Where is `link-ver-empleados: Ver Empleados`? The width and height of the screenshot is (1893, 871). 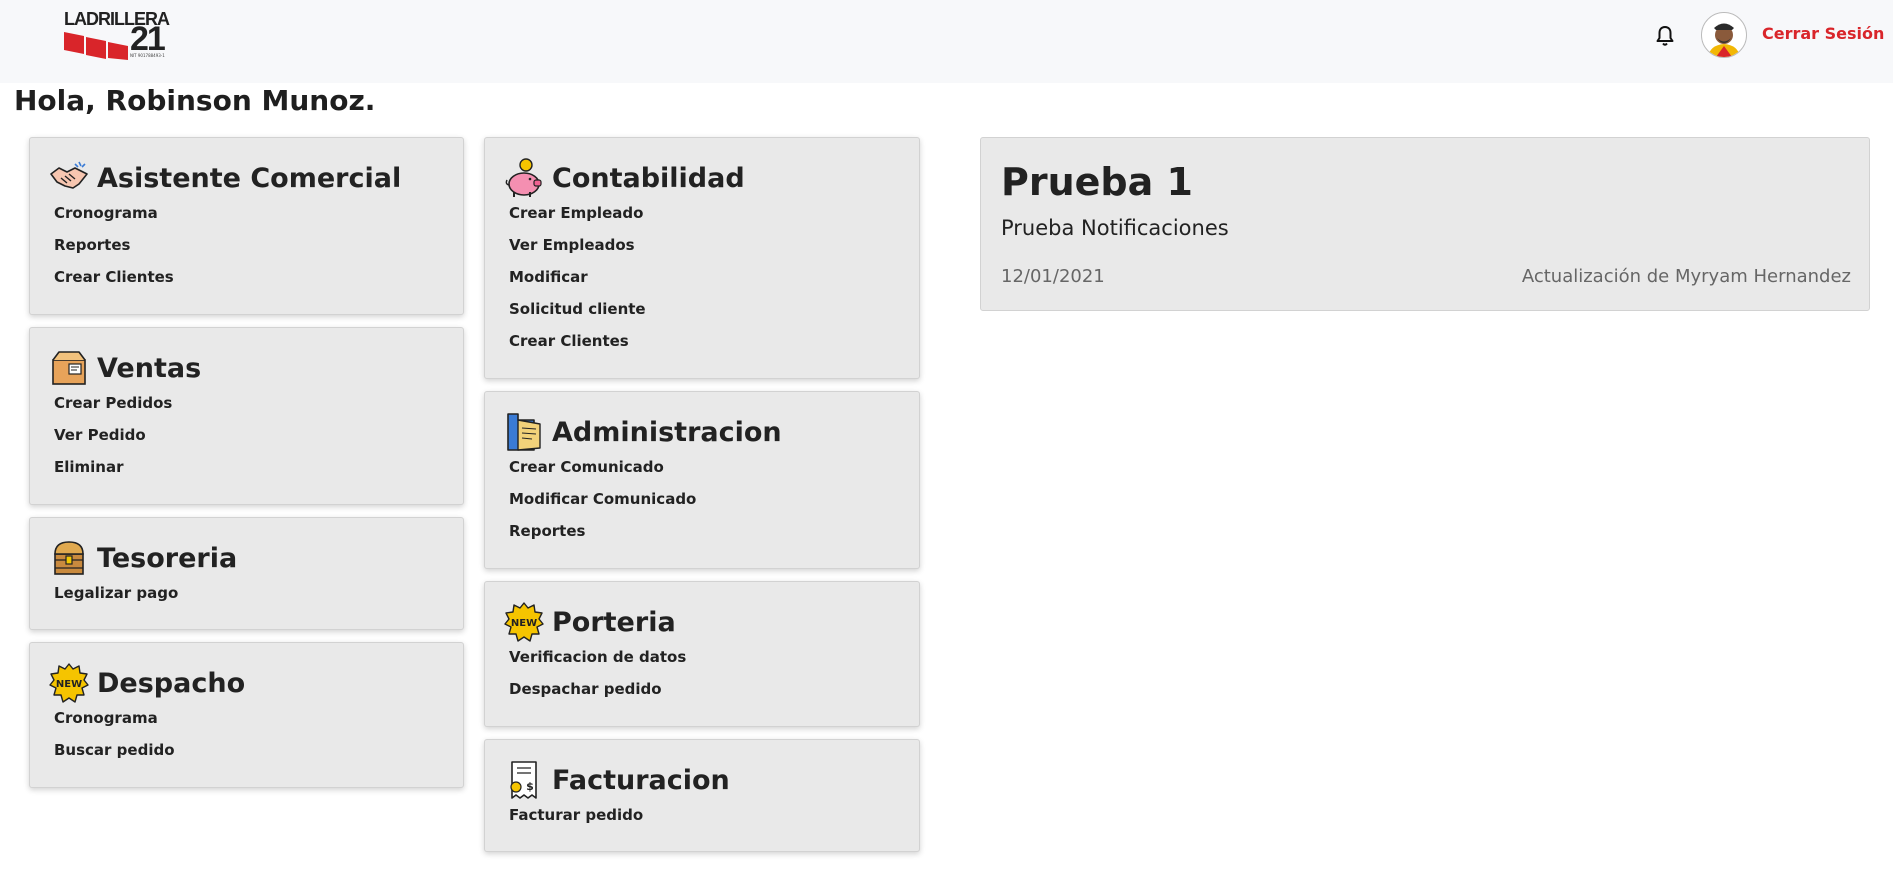
link-ver-empleados: Ver Empleados is located at coordinates (577, 250).